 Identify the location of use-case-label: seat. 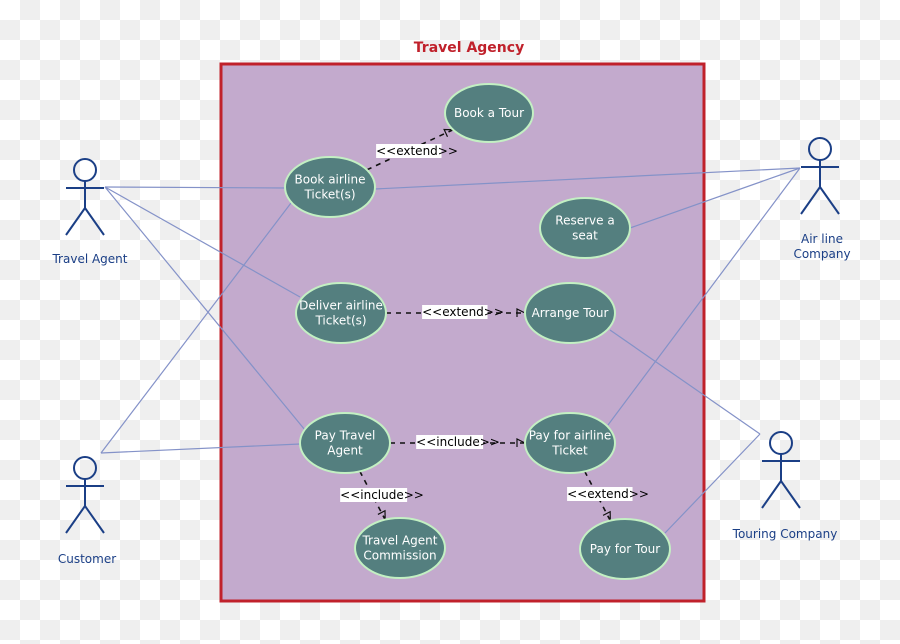
(585, 236).